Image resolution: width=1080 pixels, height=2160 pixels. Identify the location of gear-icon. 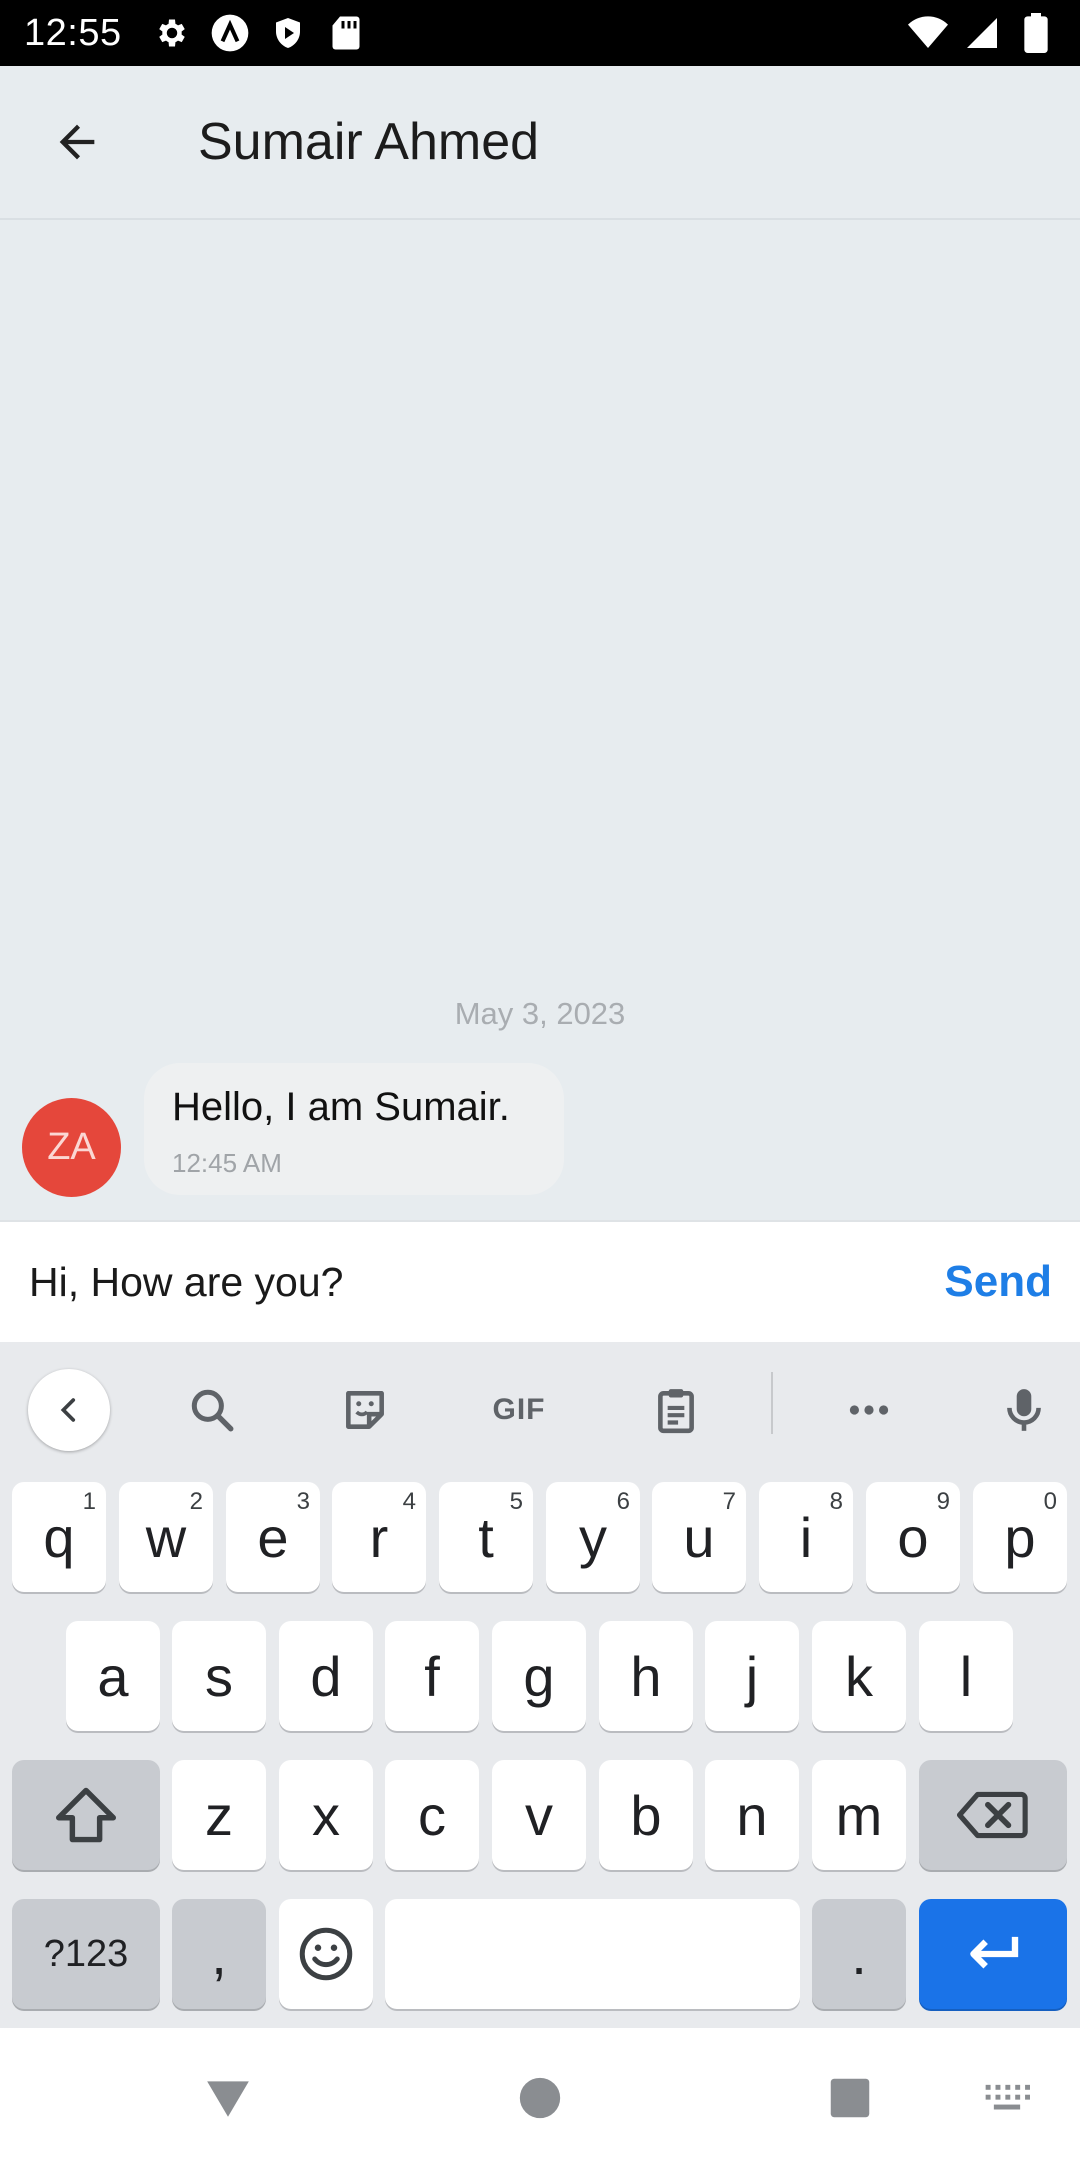
(172, 33).